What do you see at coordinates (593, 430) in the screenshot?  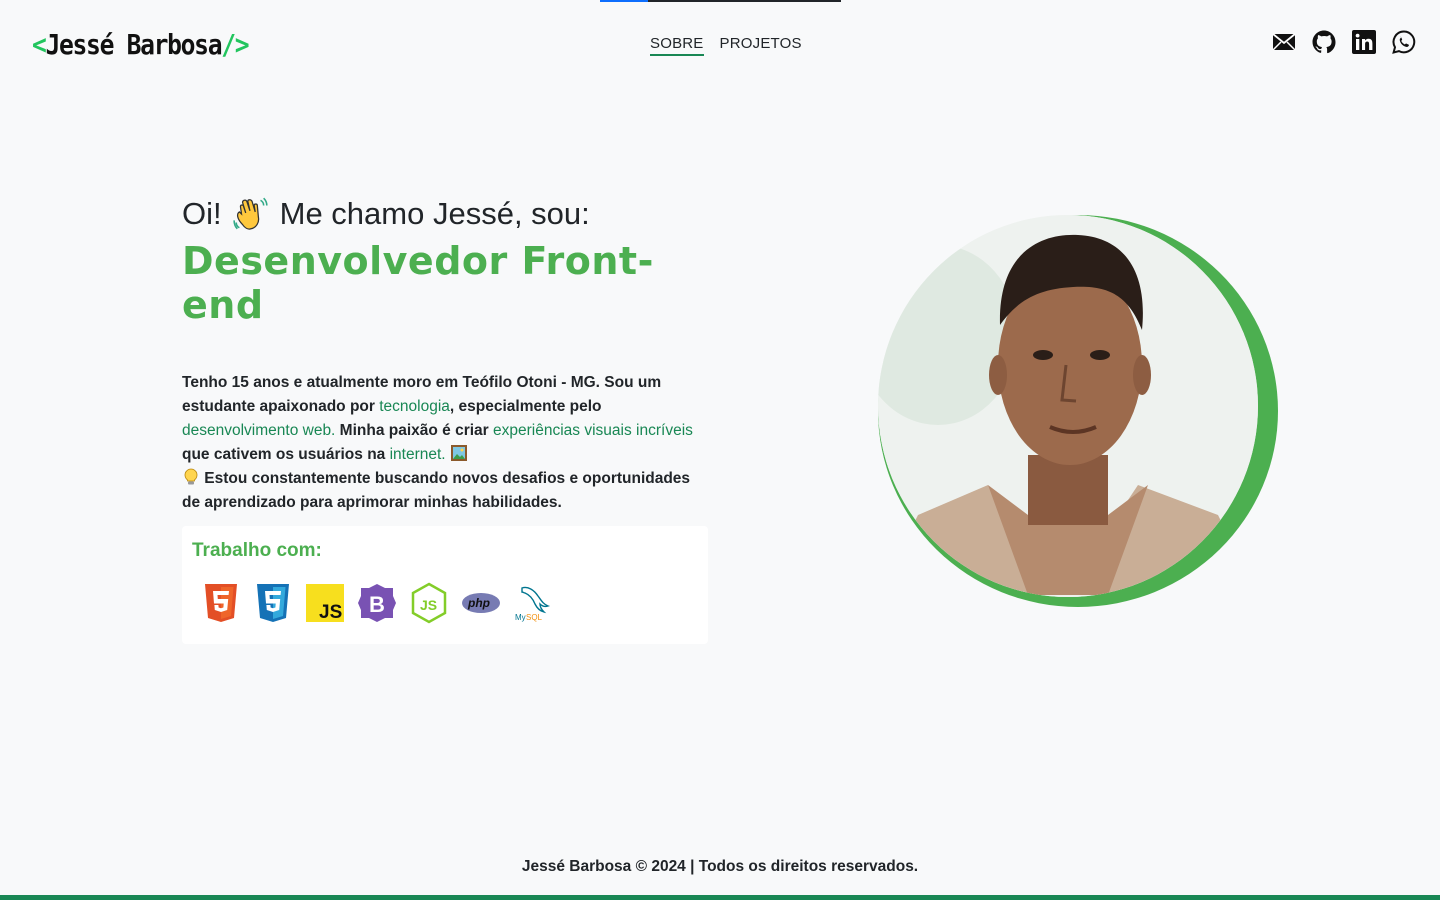 I see `bio-highlight: experiências visuais incríveis` at bounding box center [593, 430].